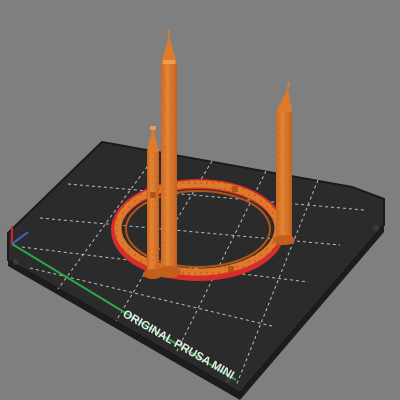 The height and width of the screenshot is (400, 400). I want to click on spire-right, so click(284, 161).